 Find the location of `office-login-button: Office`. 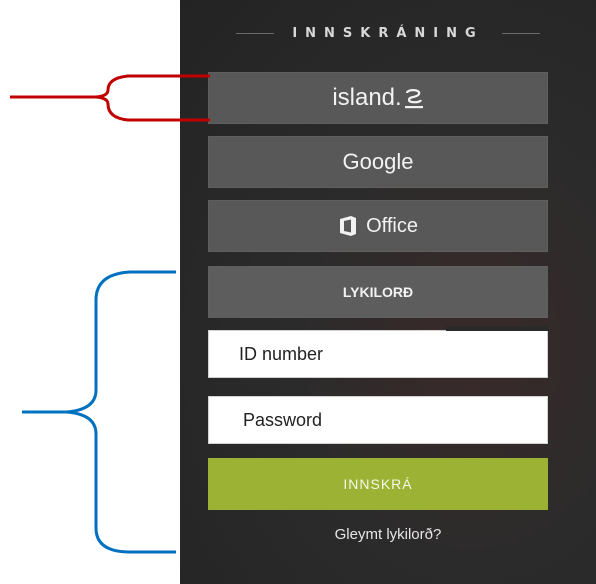

office-login-button: Office is located at coordinates (378, 226).